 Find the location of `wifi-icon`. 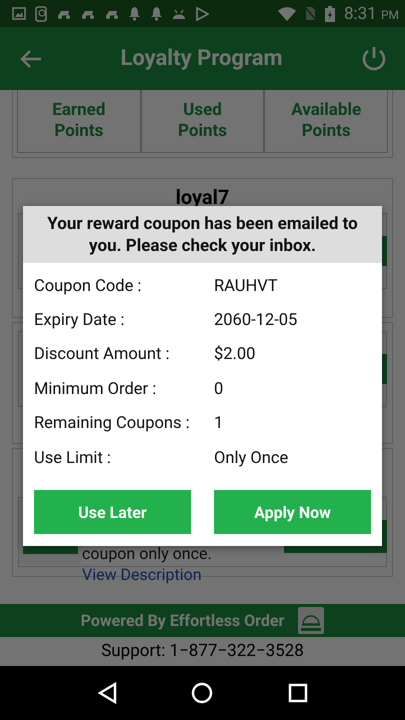

wifi-icon is located at coordinates (287, 13).